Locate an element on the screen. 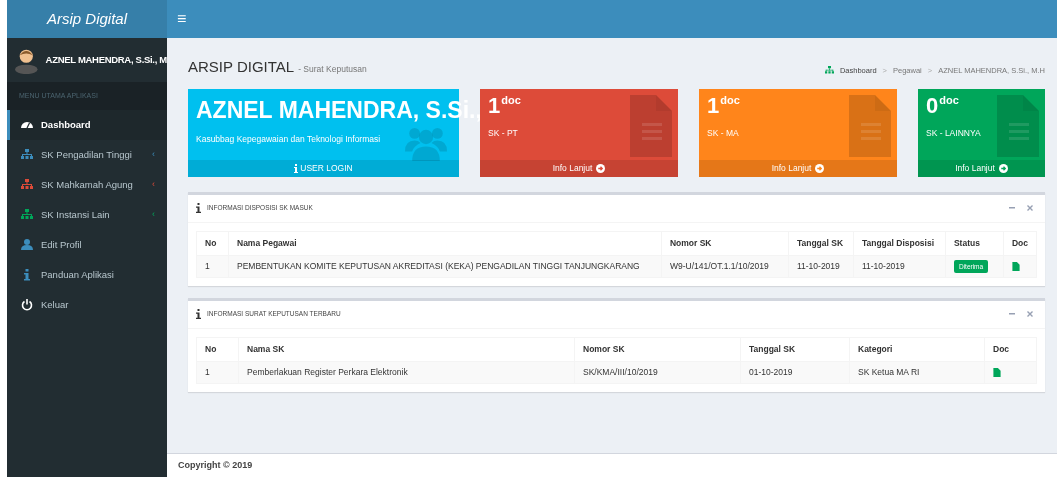  column-header: Tanggal Disposisi is located at coordinates (899, 243).